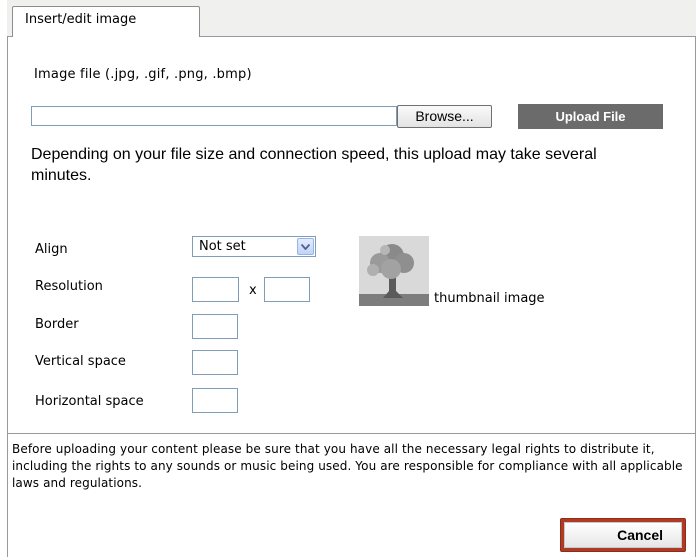 The width and height of the screenshot is (696, 557). Describe the element at coordinates (287, 289) in the screenshot. I see `resolution-height-input` at that location.